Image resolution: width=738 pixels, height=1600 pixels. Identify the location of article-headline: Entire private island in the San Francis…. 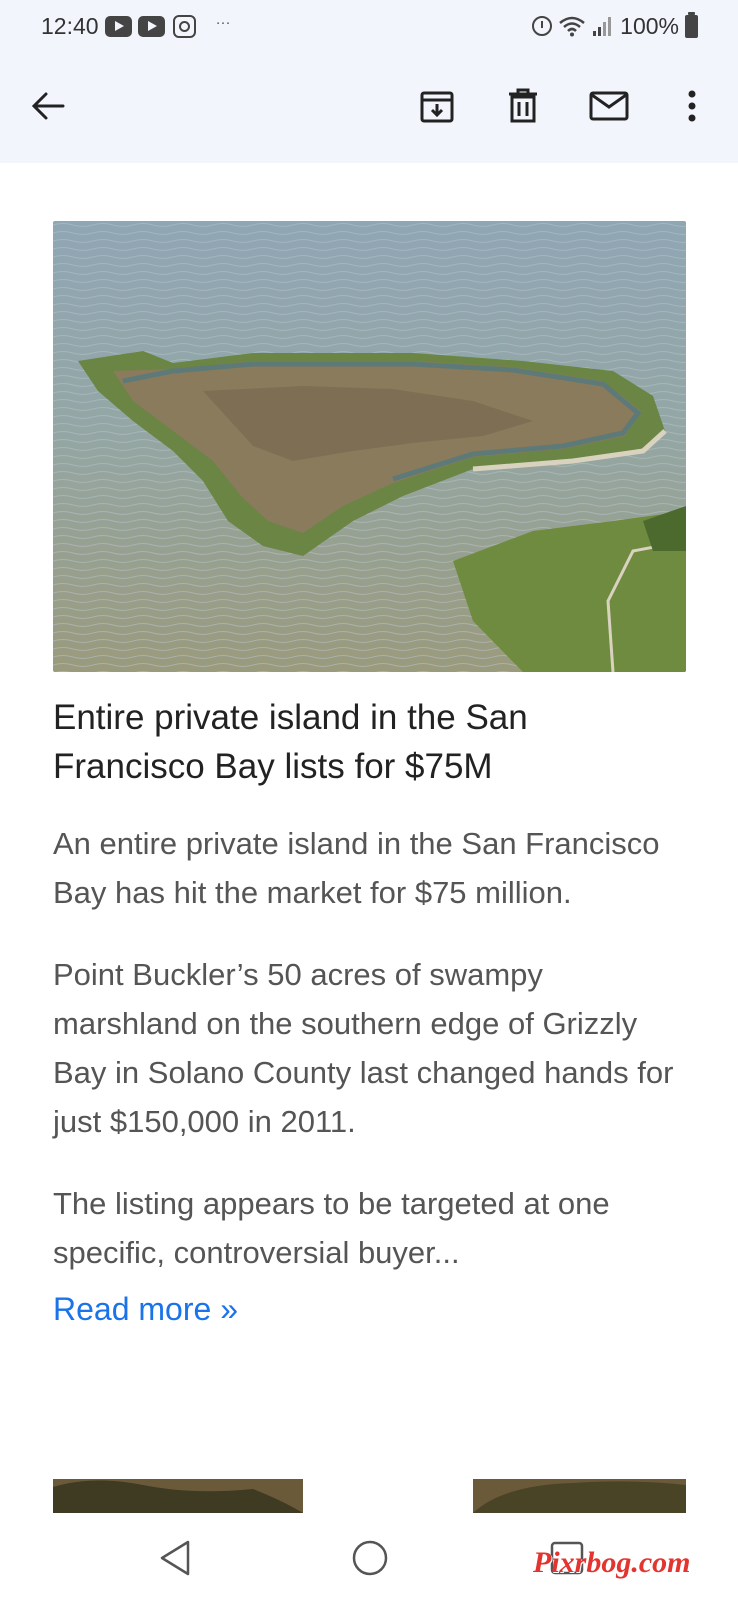
(369, 742).